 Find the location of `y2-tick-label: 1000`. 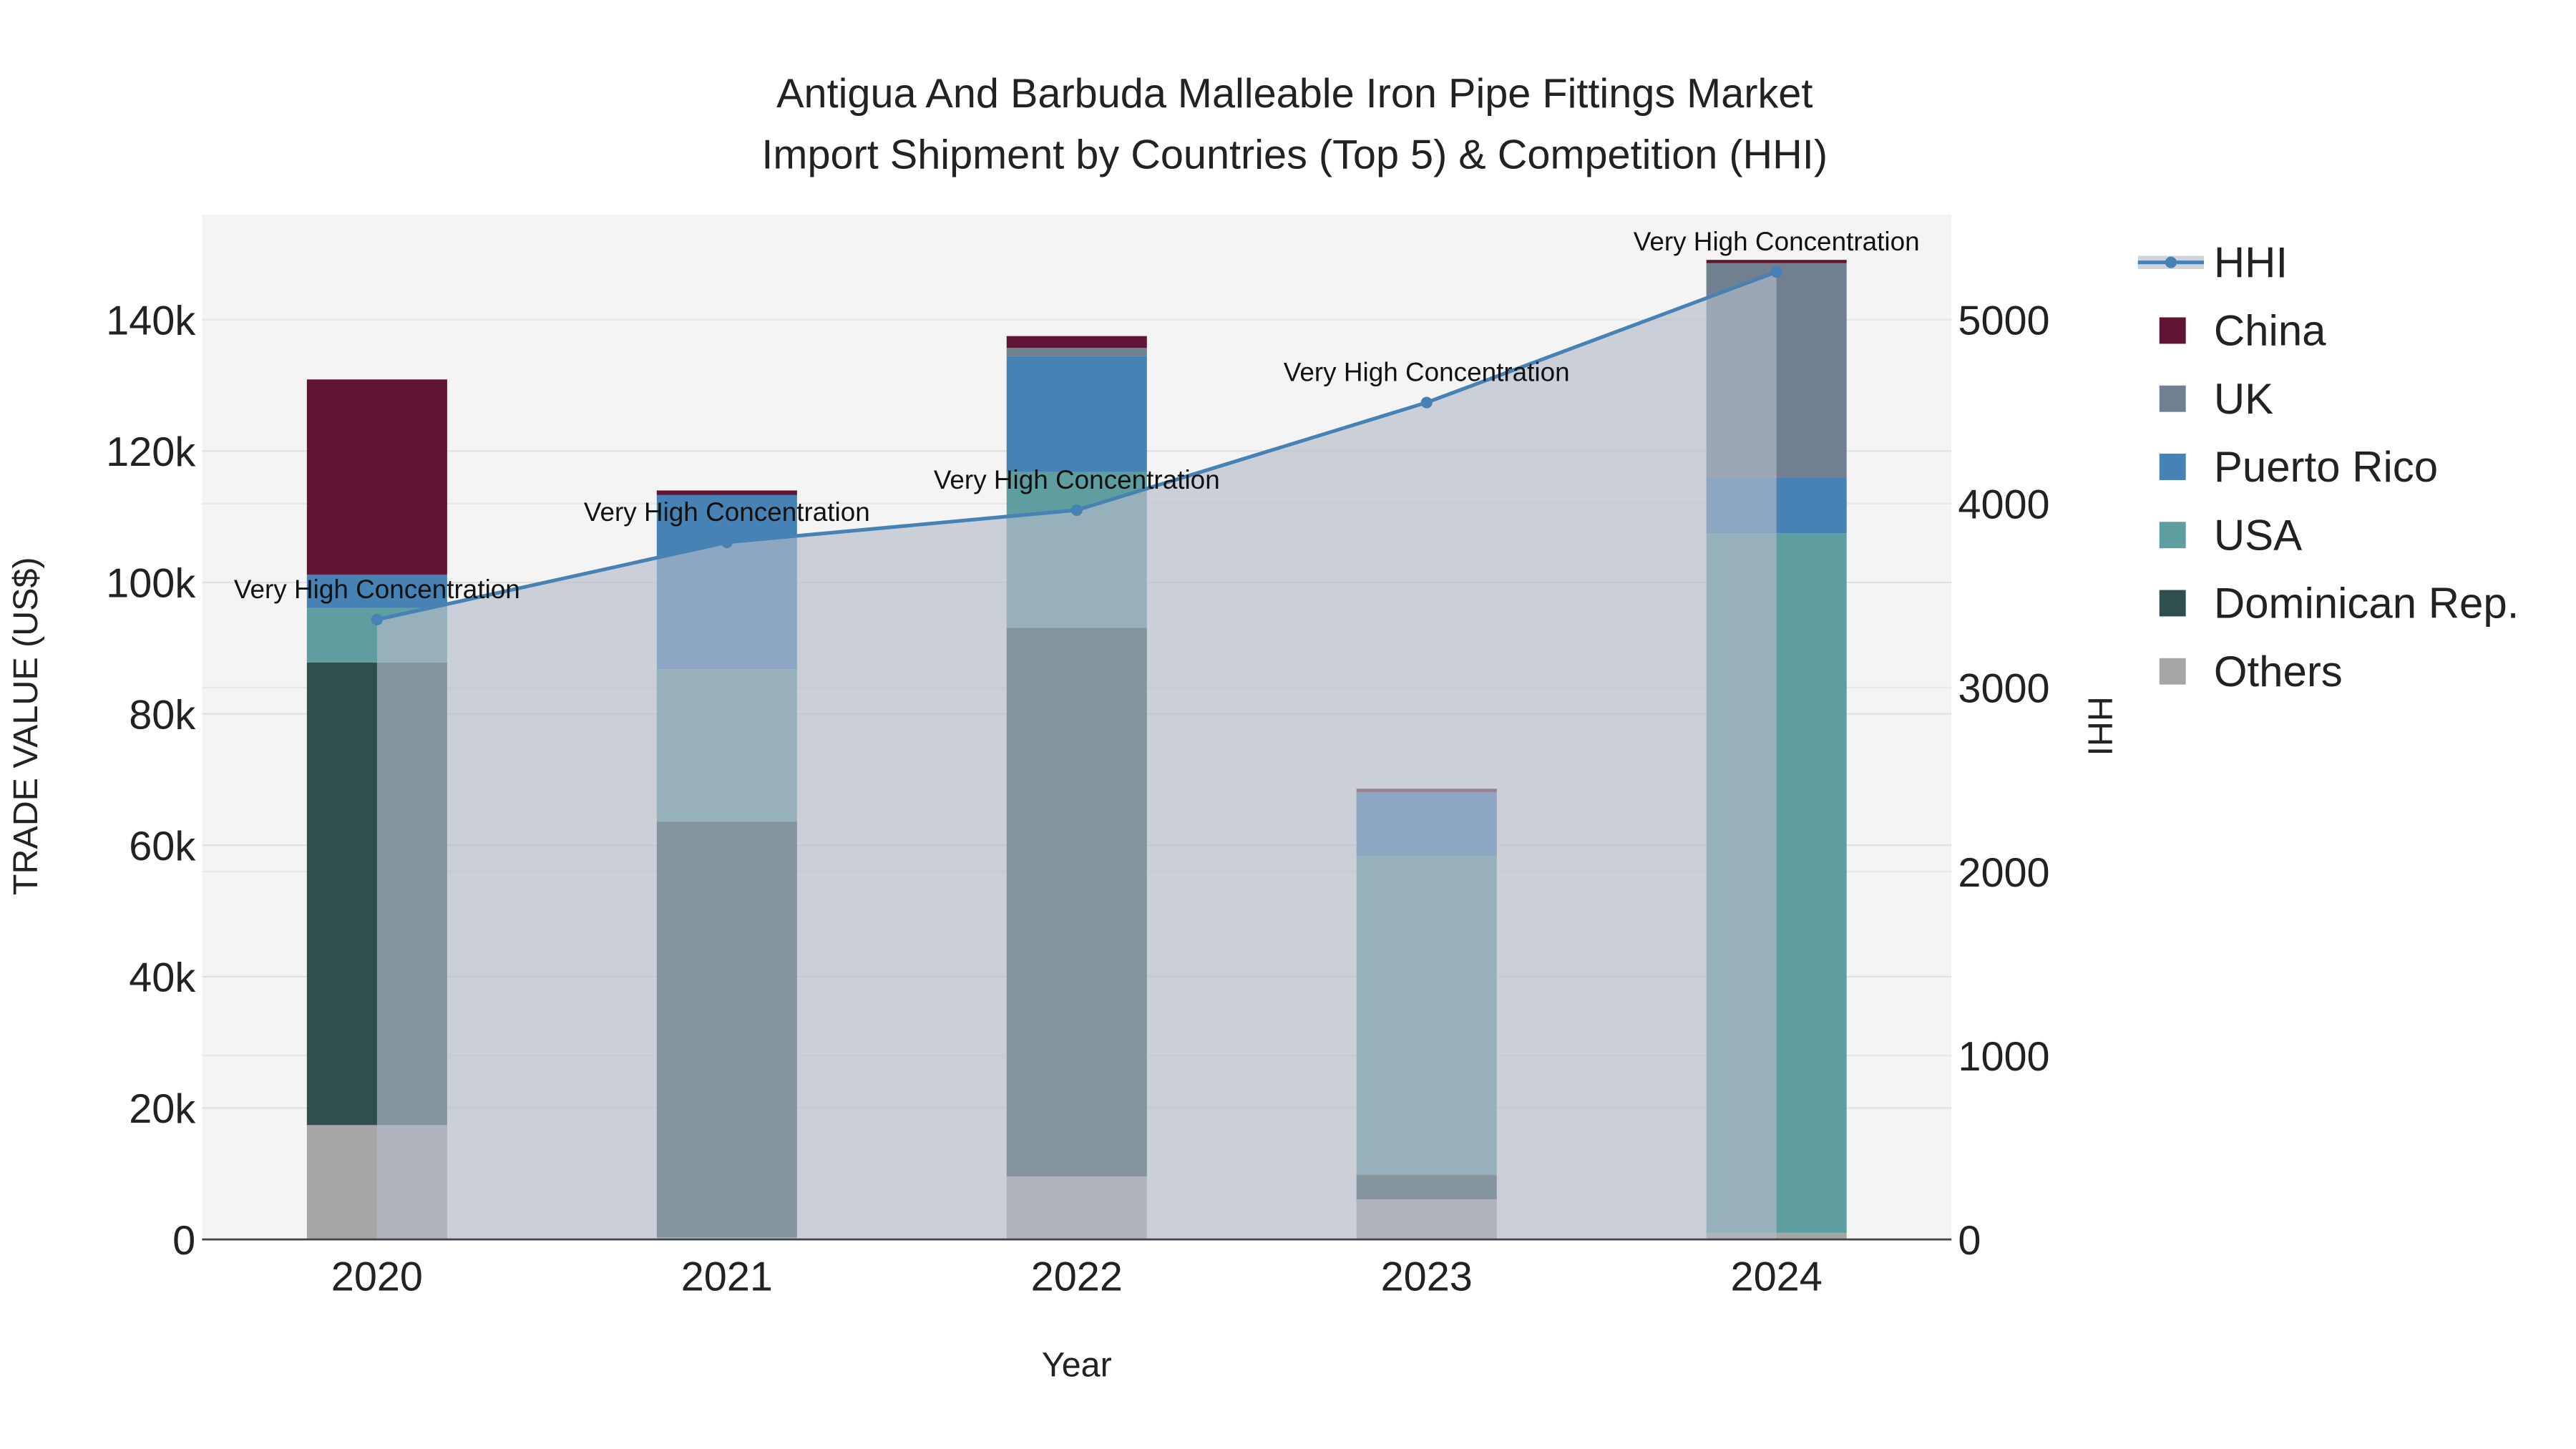

y2-tick-label: 1000 is located at coordinates (2003, 1057).